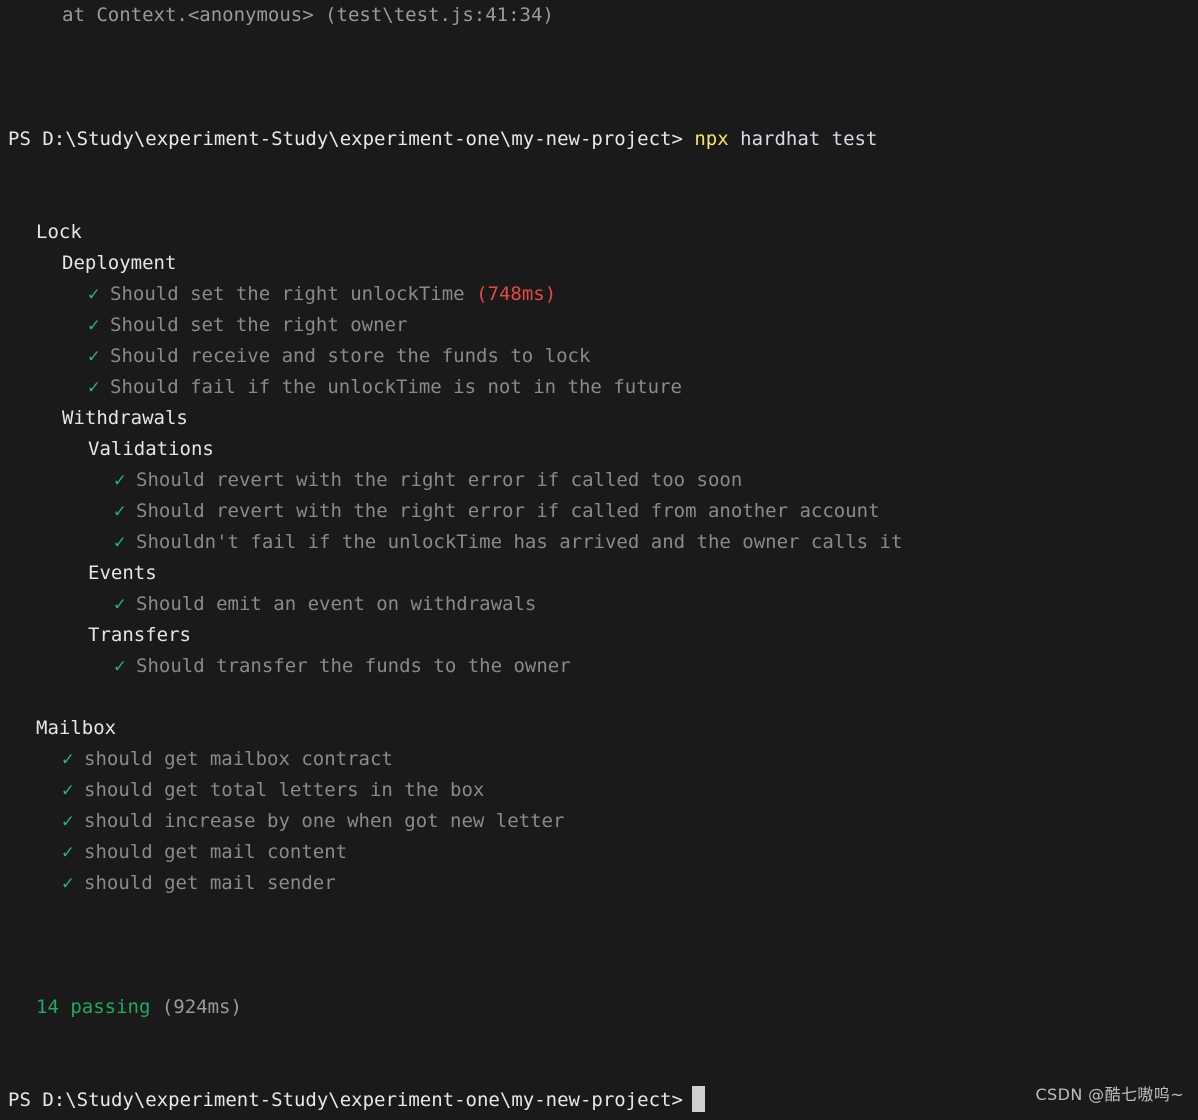  Describe the element at coordinates (599, 852) in the screenshot. I see `test-row: ✓ should get mail content` at that location.